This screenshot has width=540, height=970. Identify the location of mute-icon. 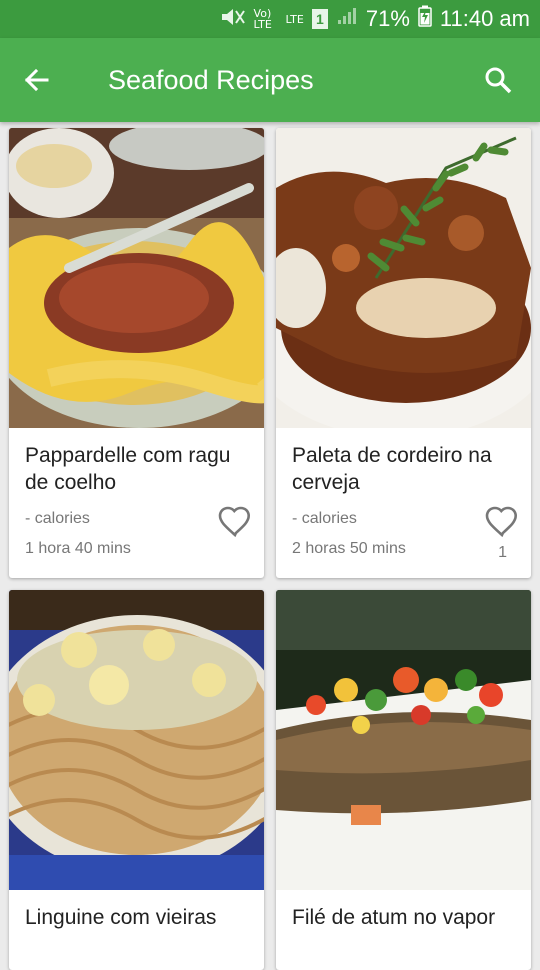
(233, 19).